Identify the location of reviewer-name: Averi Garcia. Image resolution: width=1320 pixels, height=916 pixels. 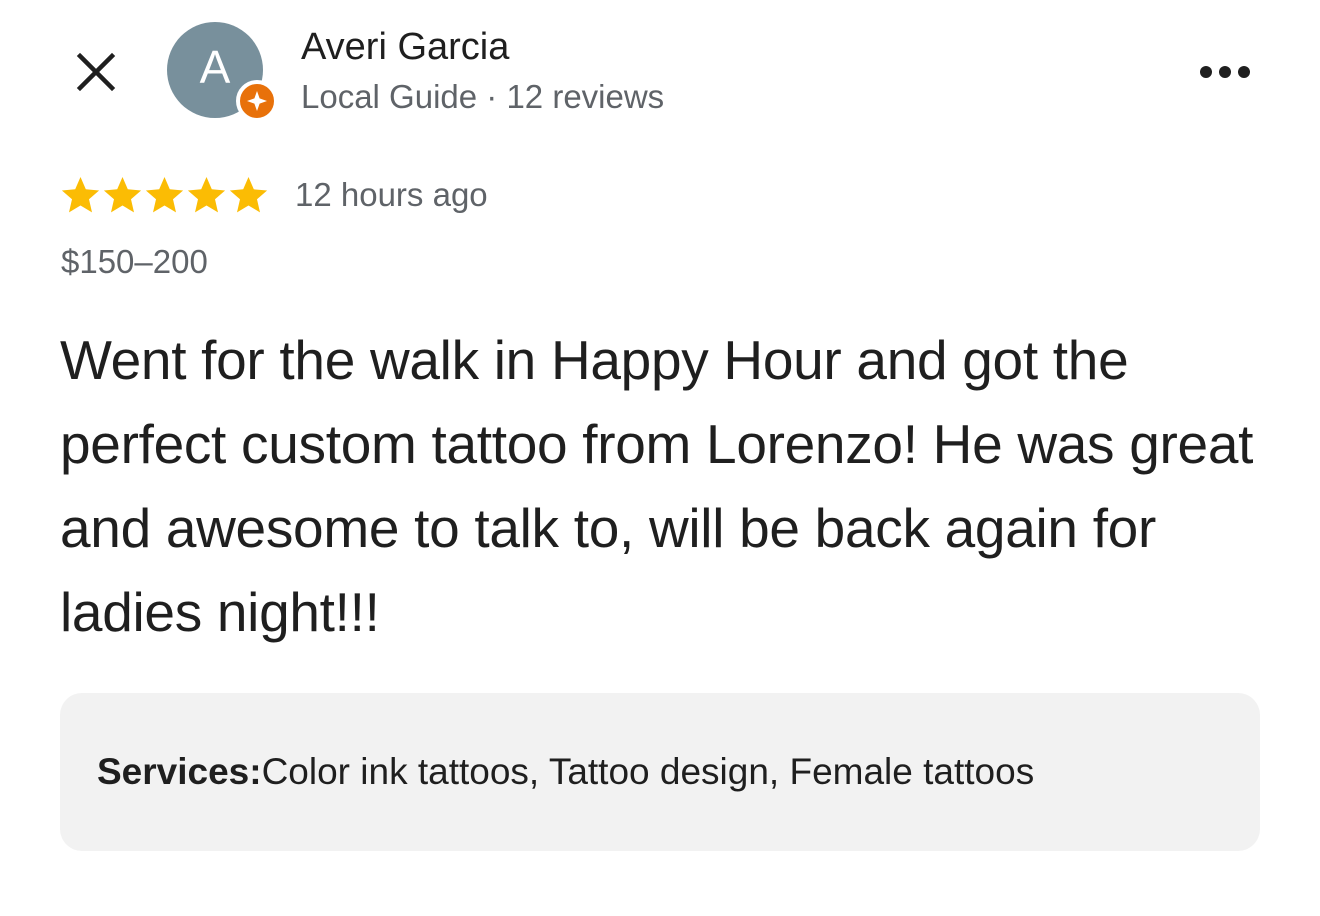
(405, 47).